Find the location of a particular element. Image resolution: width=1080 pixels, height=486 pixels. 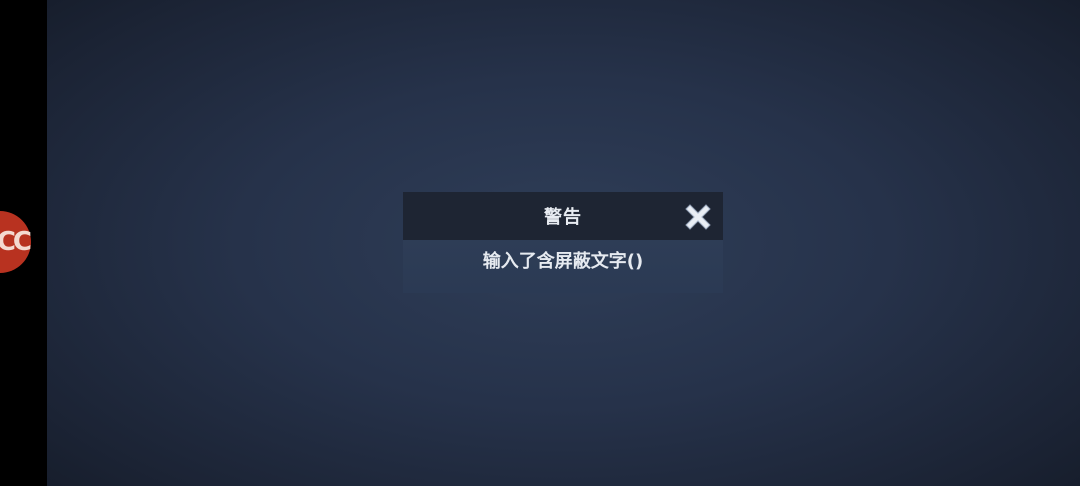

dialog-body: 输入了含屏蔽文字() is located at coordinates (563, 266).